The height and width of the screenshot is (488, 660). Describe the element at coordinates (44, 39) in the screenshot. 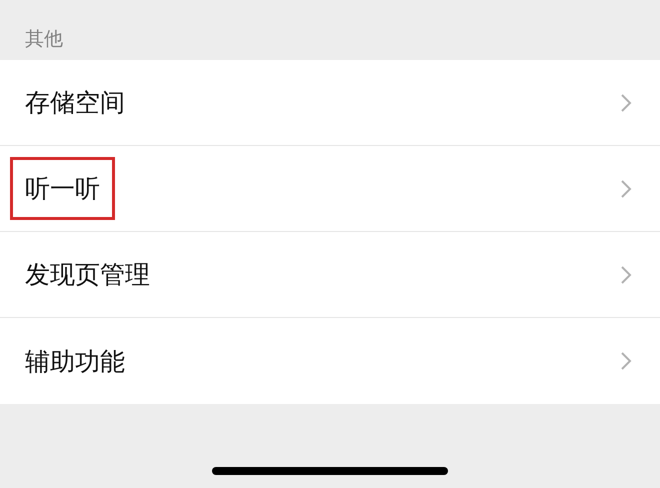

I see `section-title: 其他` at that location.